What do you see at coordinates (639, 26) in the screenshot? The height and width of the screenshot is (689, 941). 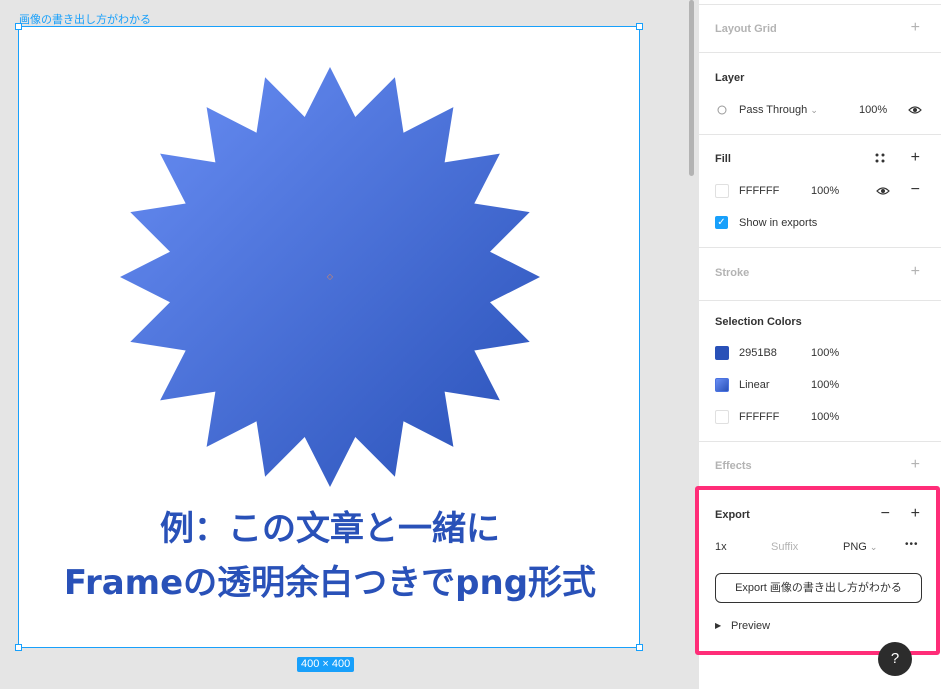 I see `resize-handle-top-right` at bounding box center [639, 26].